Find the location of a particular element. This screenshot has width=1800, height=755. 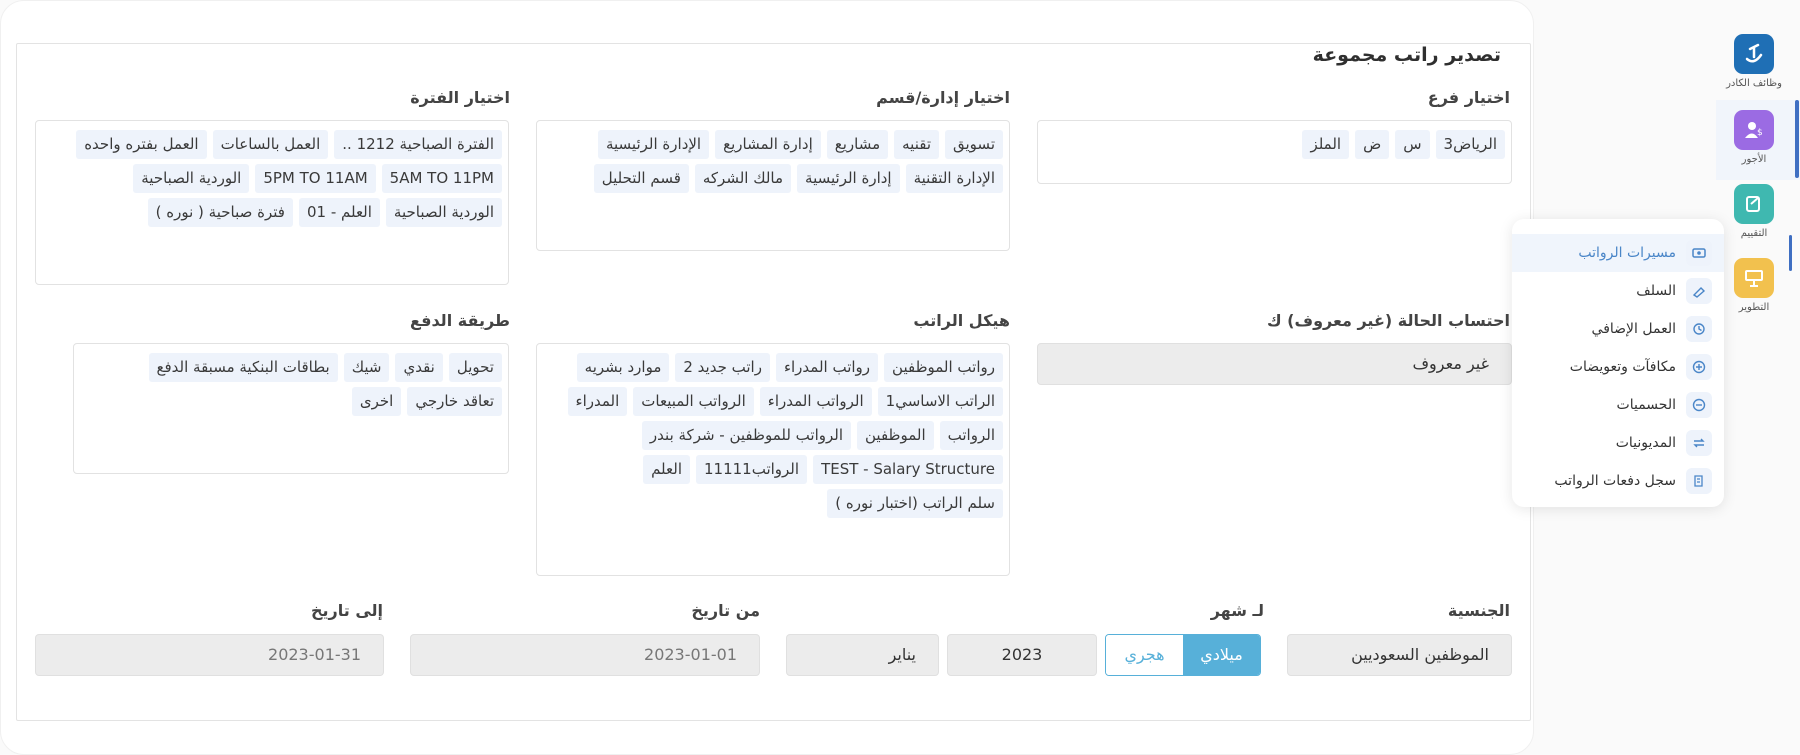

period-chip: الفترة الصباحية 1212 .. is located at coordinates (418, 144).